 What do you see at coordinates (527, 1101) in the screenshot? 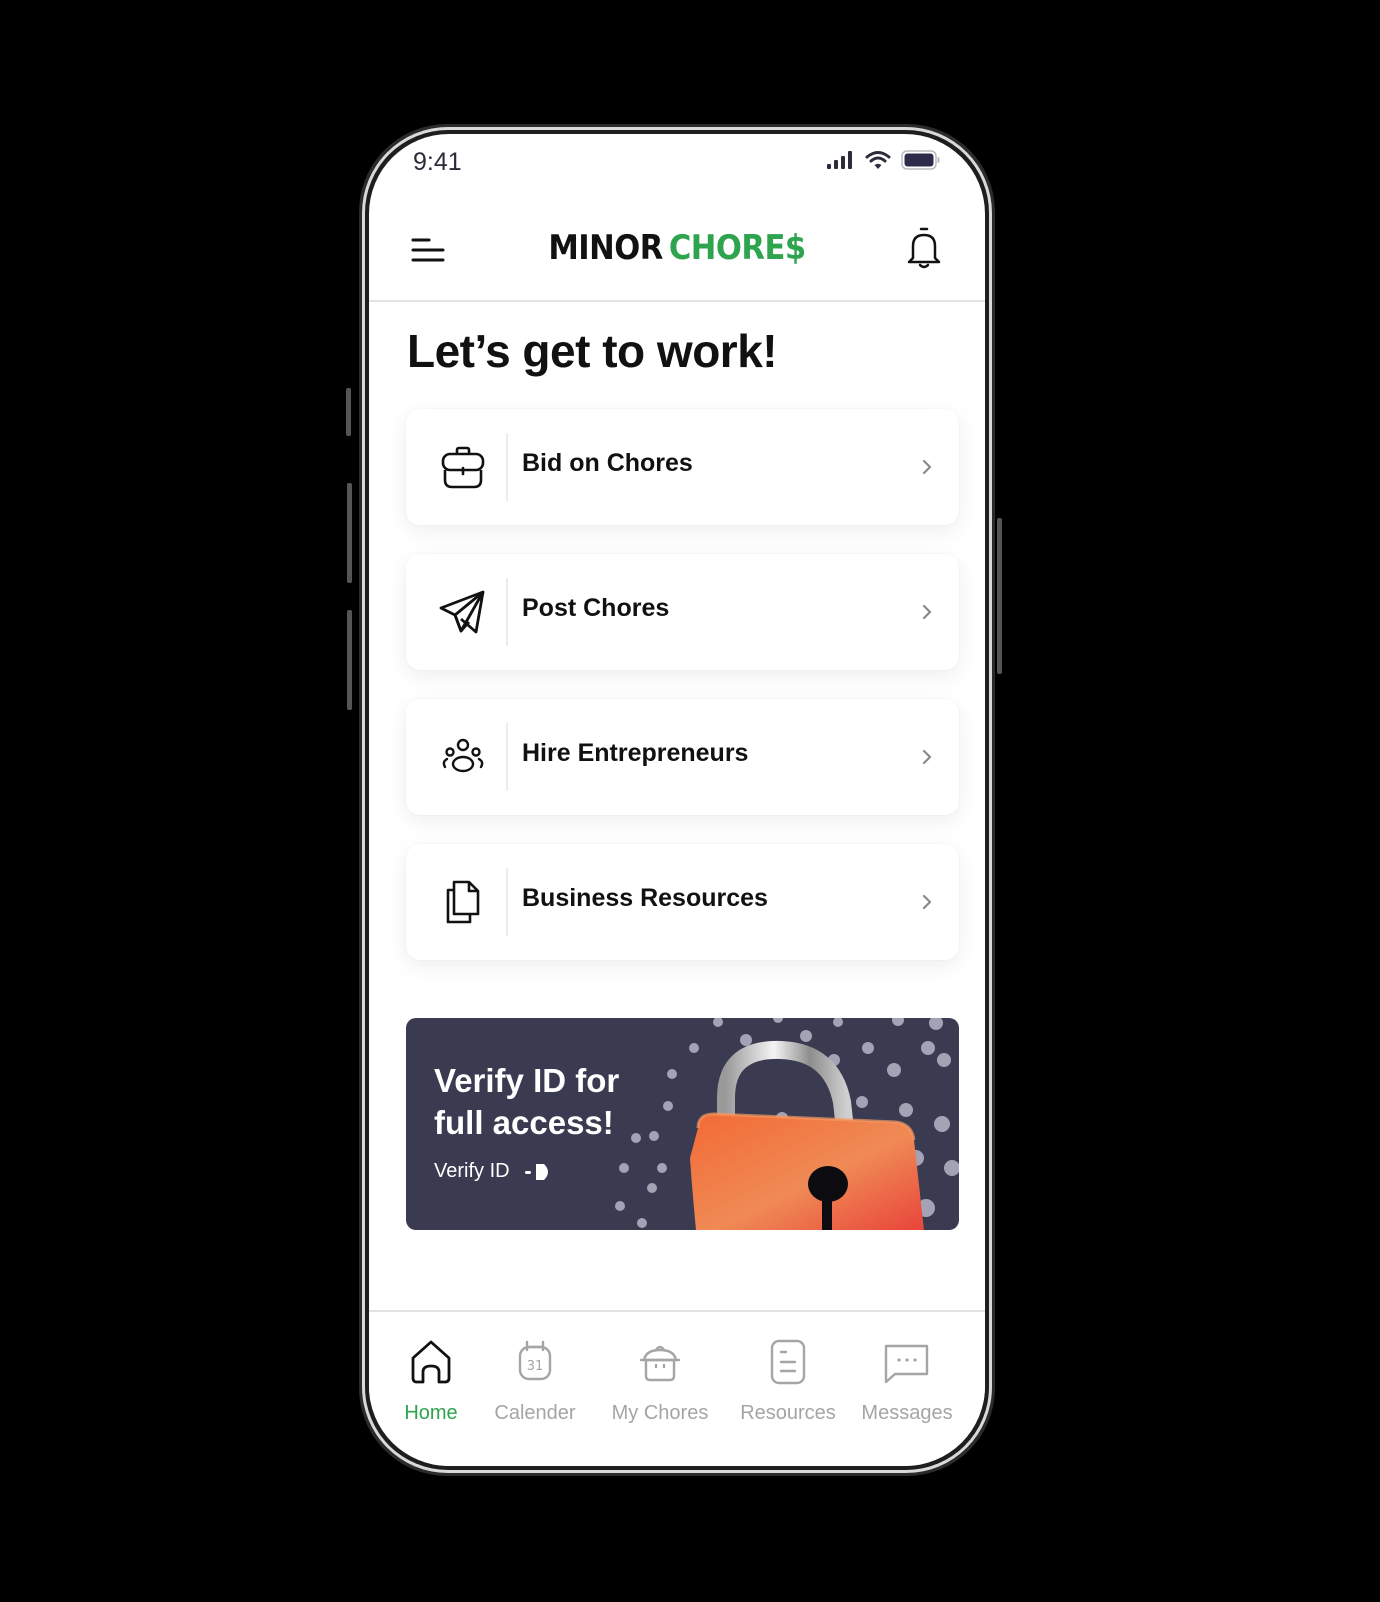
I see `banner-title: Verify ID for full access!` at bounding box center [527, 1101].